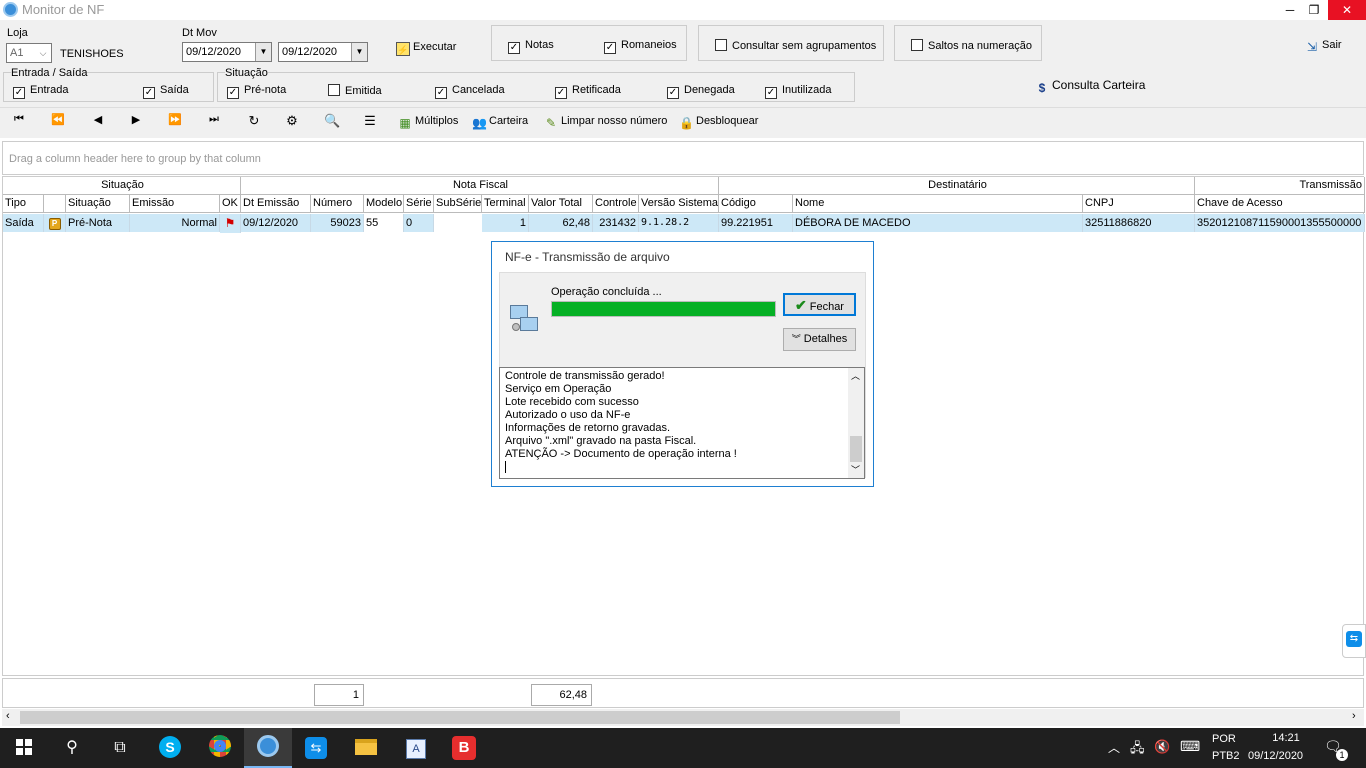  I want to click on log-line: Informações de retorno gravadas., so click(588, 428).